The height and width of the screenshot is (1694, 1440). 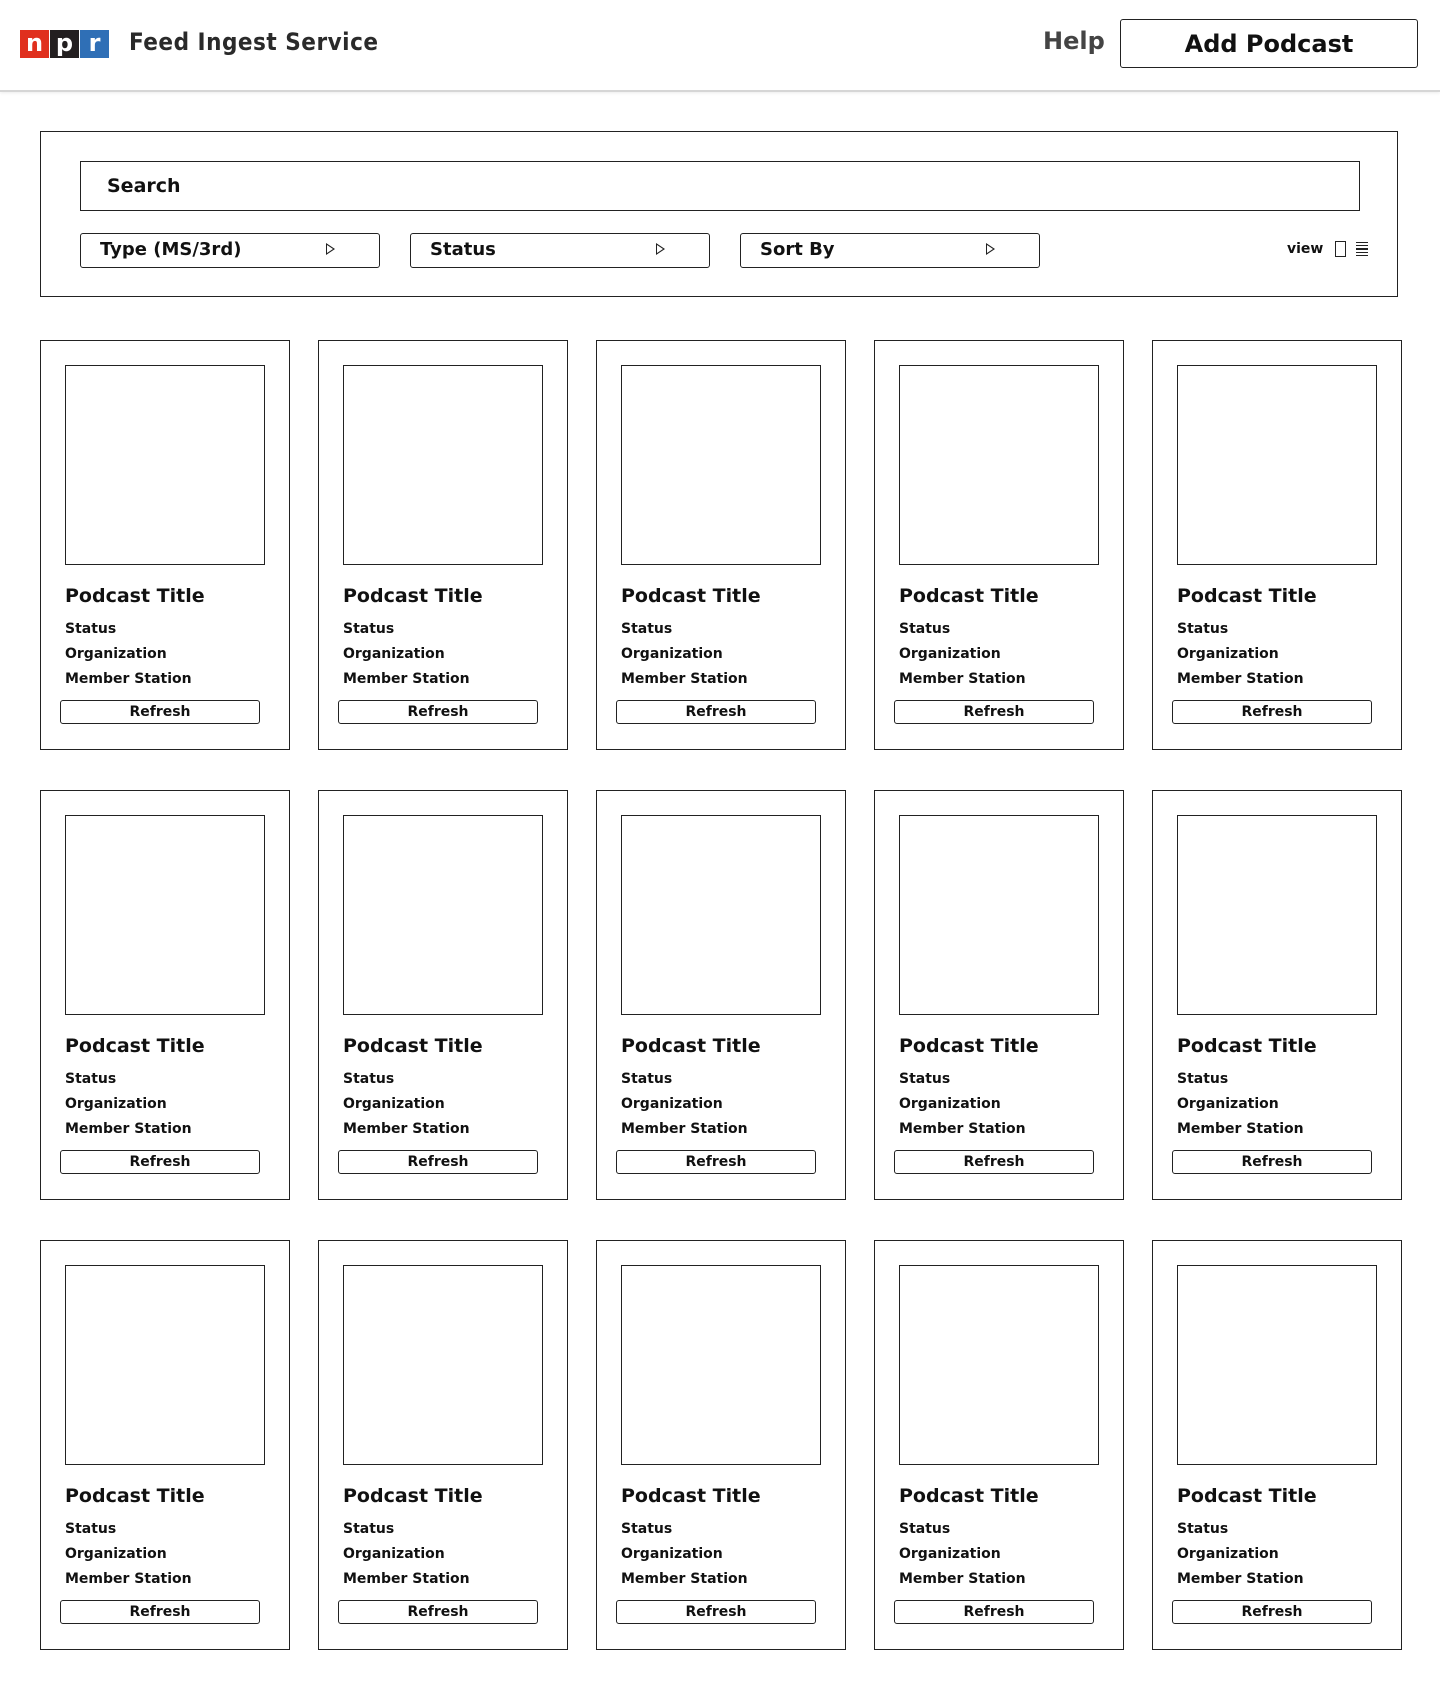 I want to click on logo-letter-n: n, so click(x=34, y=44).